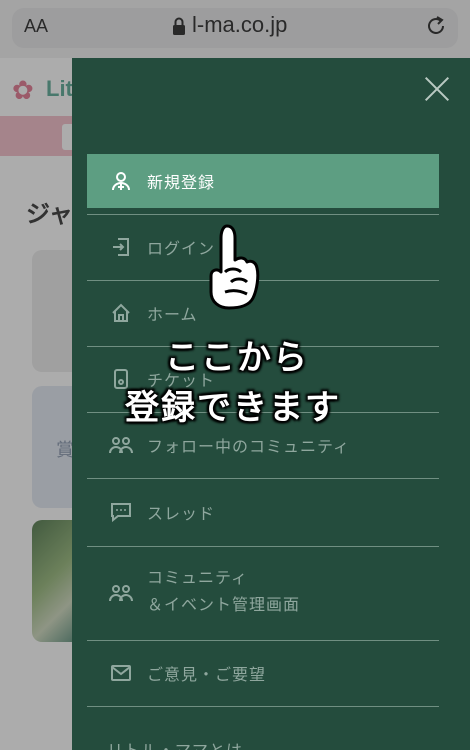 The image size is (470, 750). What do you see at coordinates (198, 577) in the screenshot?
I see `menu-label-line1: コミュニティ` at bounding box center [198, 577].